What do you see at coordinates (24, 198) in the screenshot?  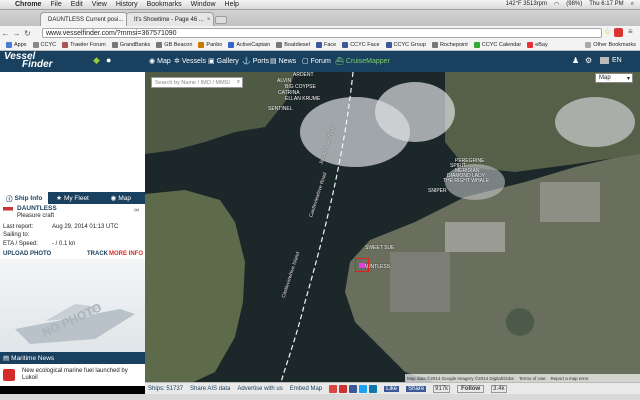 I see `tab-ship-info: ⓘ Ship Info` at bounding box center [24, 198].